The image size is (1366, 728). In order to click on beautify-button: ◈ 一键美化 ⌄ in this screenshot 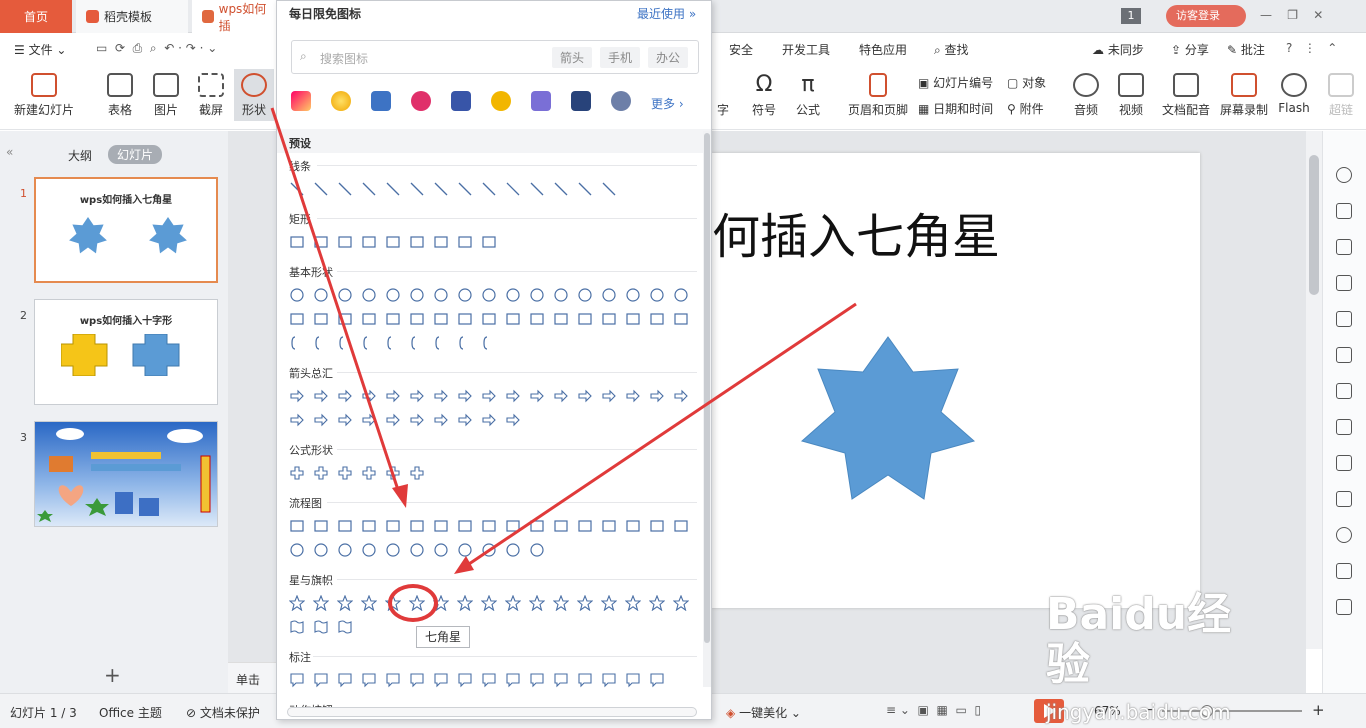, I will do `click(763, 712)`.